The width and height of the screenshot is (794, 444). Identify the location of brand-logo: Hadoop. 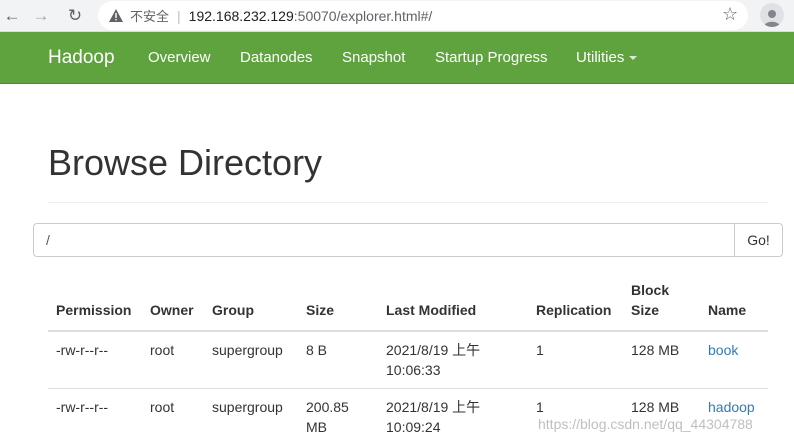
(81, 58).